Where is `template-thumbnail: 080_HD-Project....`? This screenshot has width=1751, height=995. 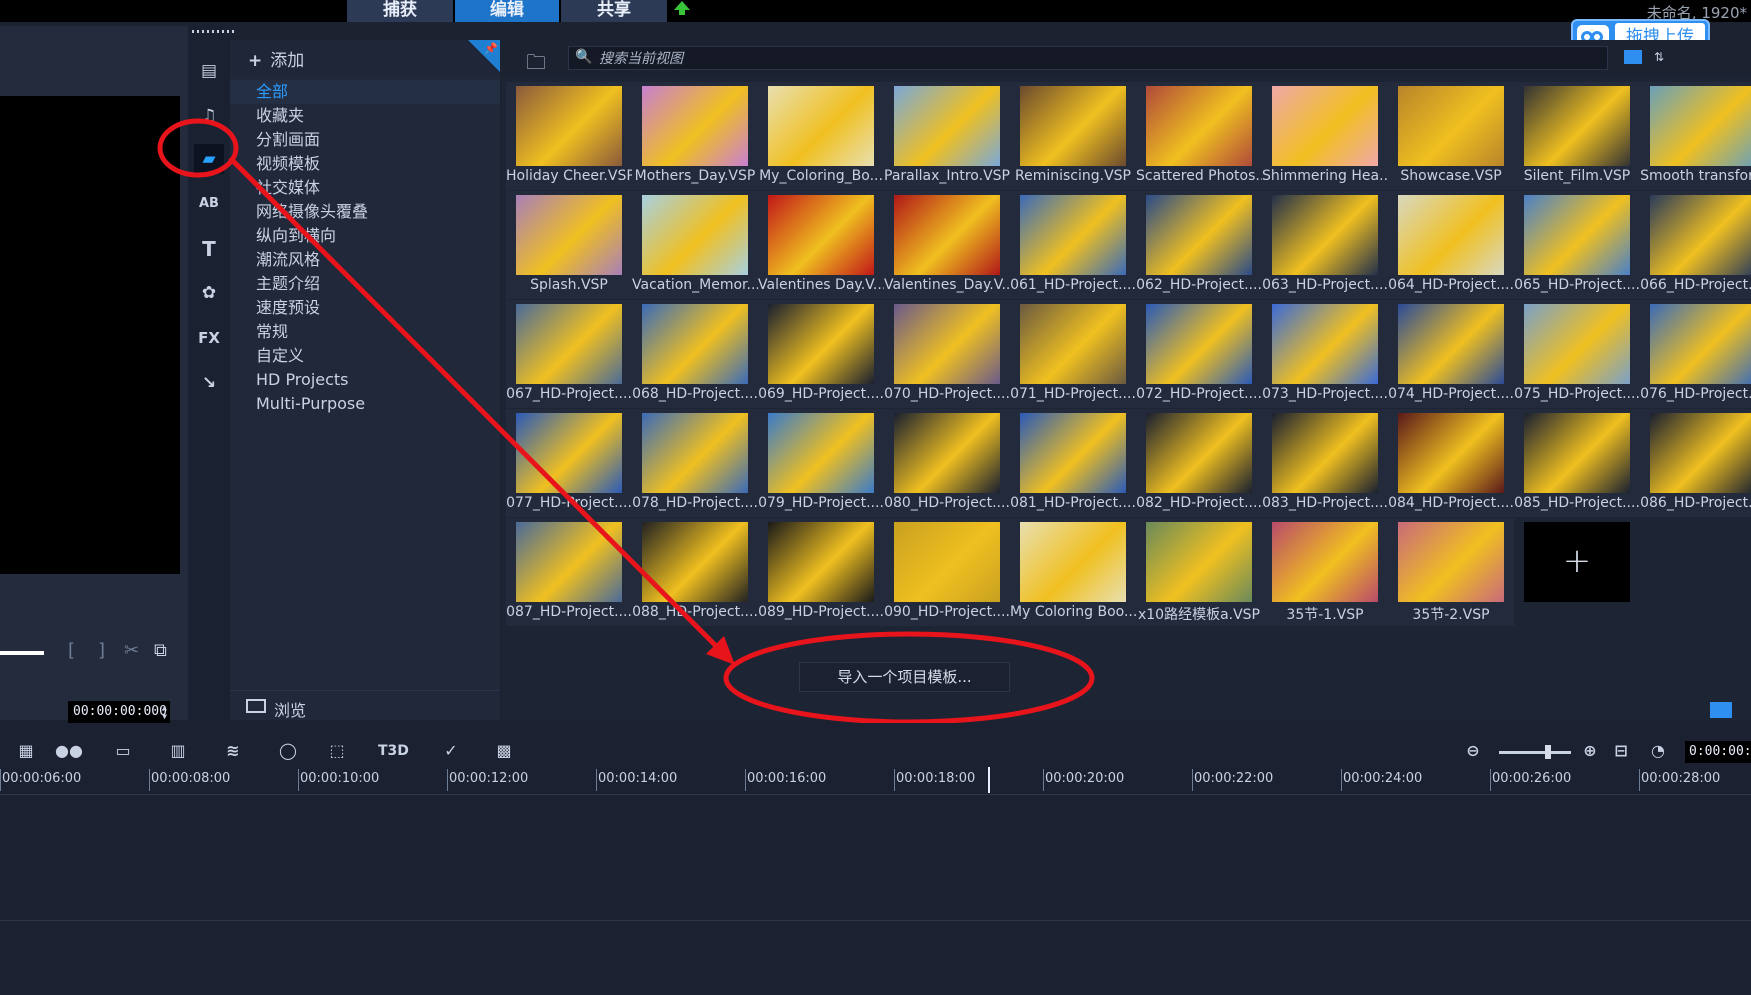 template-thumbnail: 080_HD-Project.... is located at coordinates (947, 463).